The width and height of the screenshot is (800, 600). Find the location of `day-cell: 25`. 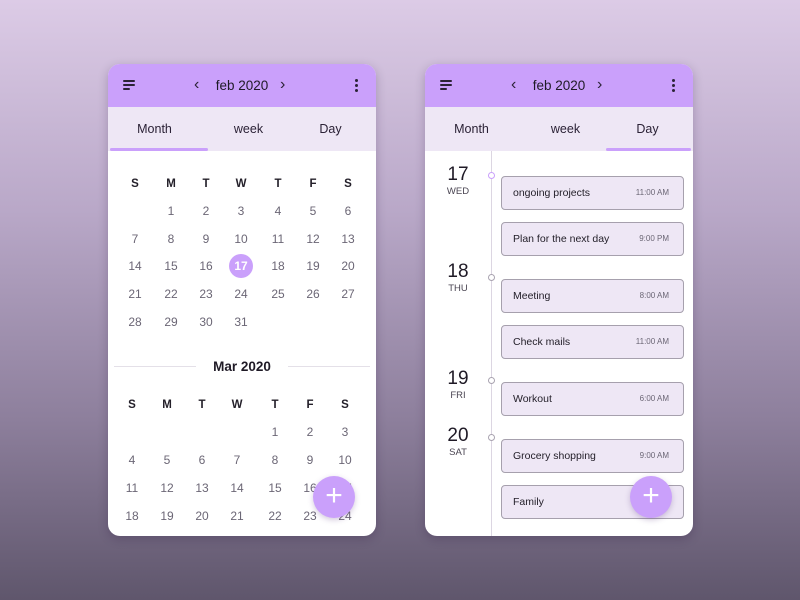

day-cell: 25 is located at coordinates (278, 294).